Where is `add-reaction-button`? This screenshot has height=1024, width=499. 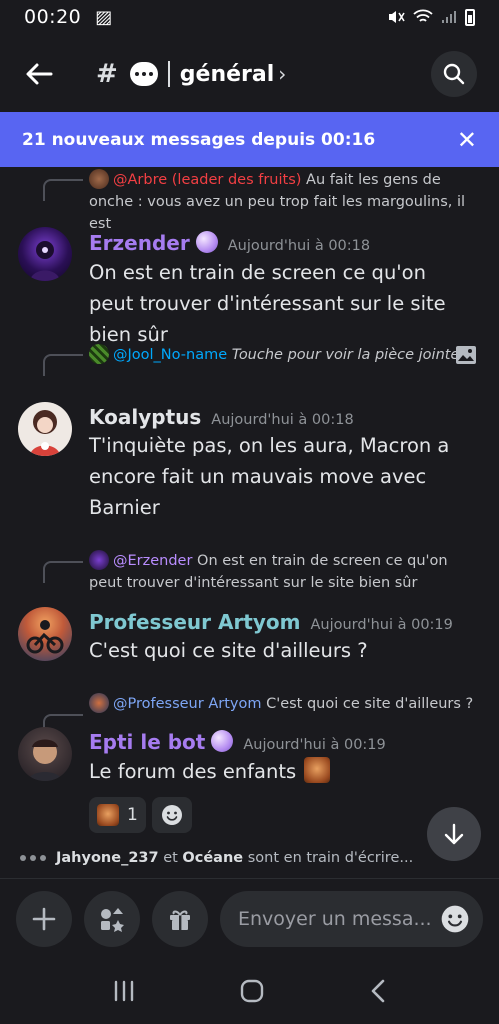
add-reaction-button is located at coordinates (171, 815).